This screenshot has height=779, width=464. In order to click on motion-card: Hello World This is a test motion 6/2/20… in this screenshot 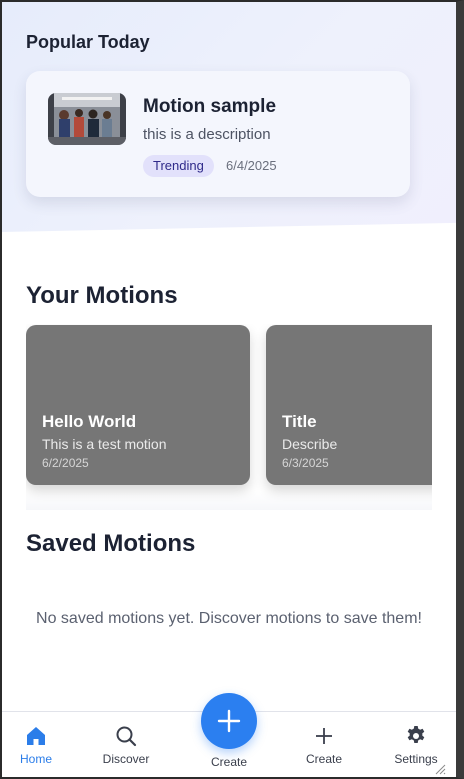, I will do `click(138, 405)`.